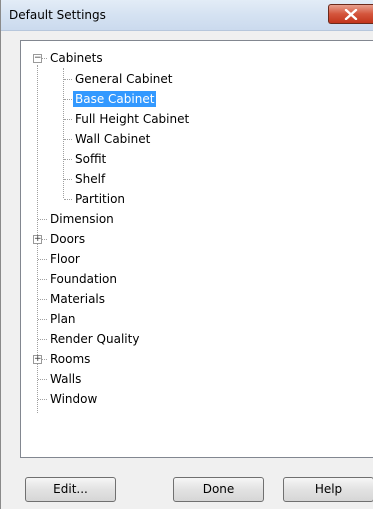  What do you see at coordinates (70, 359) in the screenshot?
I see `tree-item-rooms: Rooms` at bounding box center [70, 359].